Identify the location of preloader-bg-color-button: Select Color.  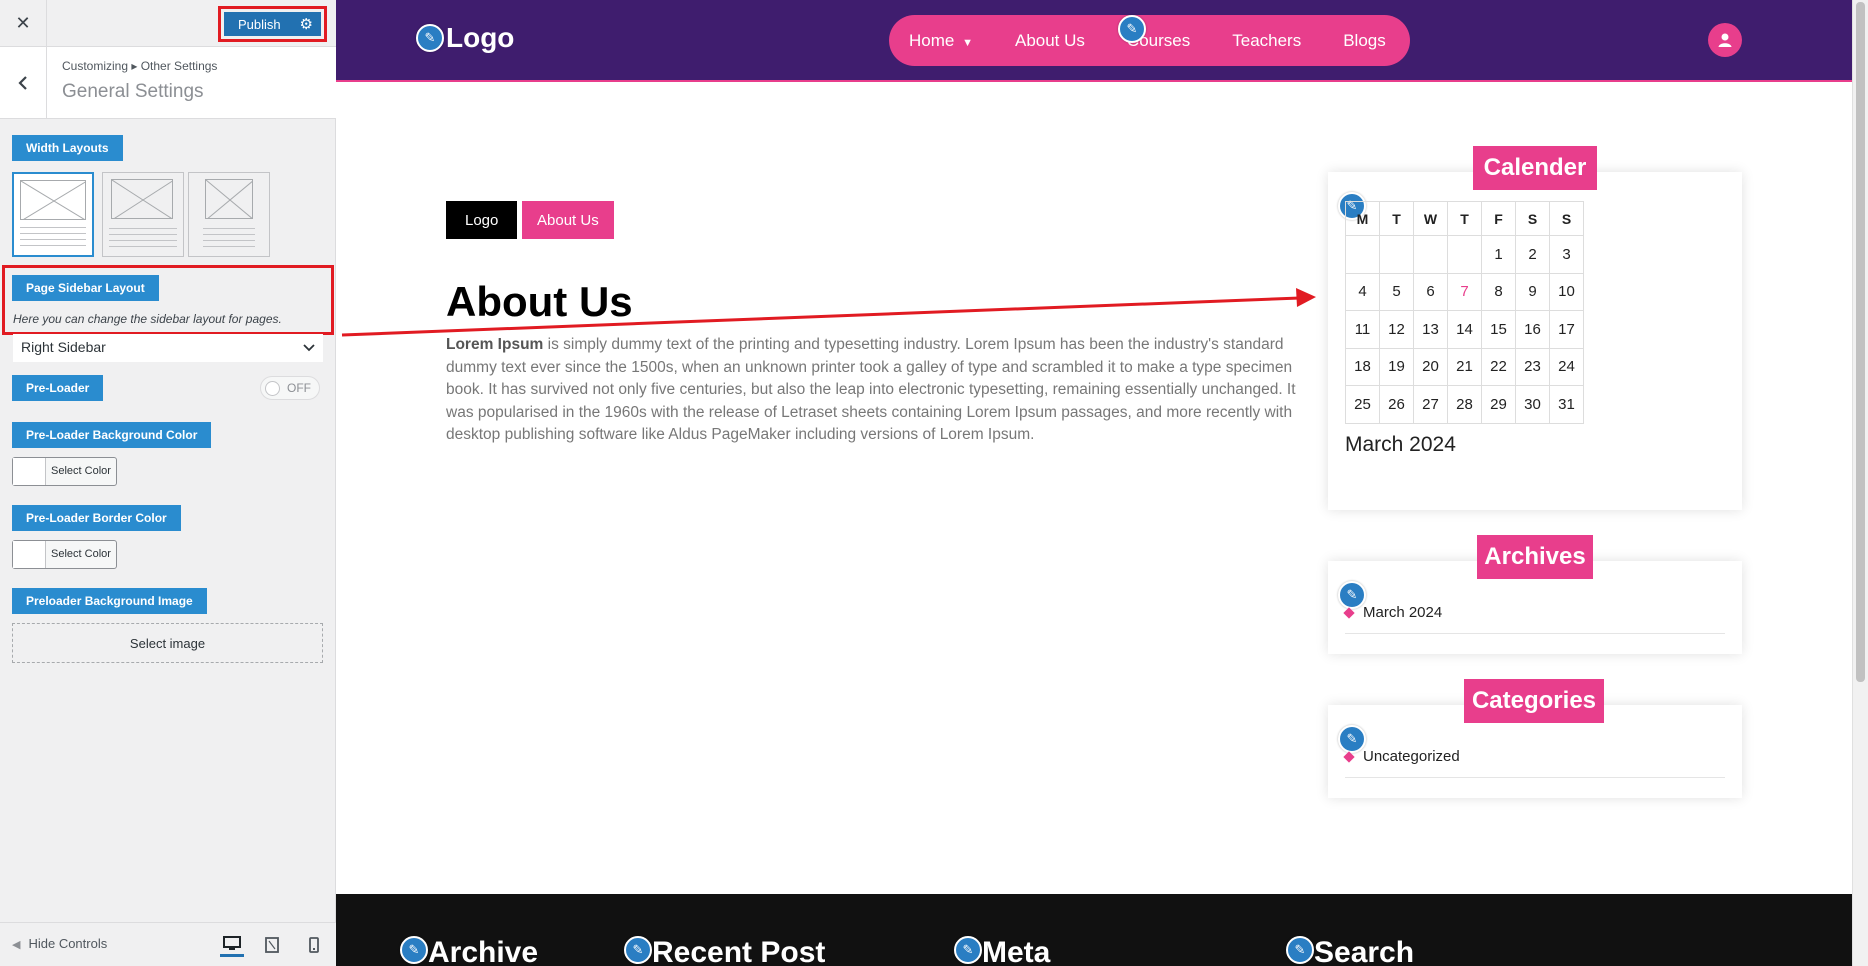
(64, 471).